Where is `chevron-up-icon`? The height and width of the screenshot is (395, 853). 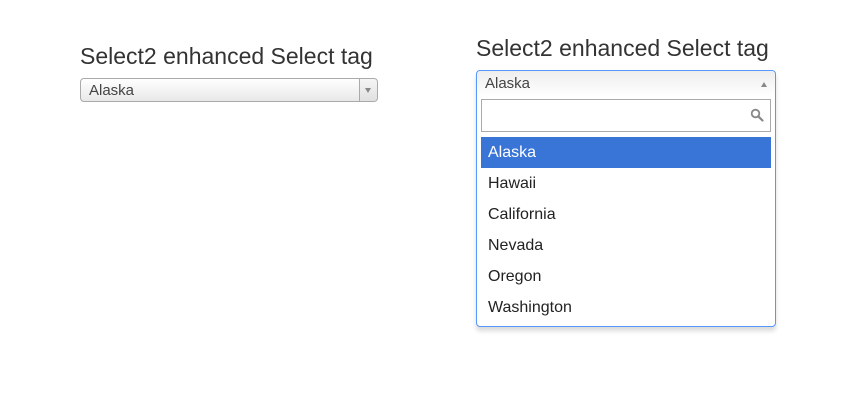
chevron-up-icon is located at coordinates (764, 84).